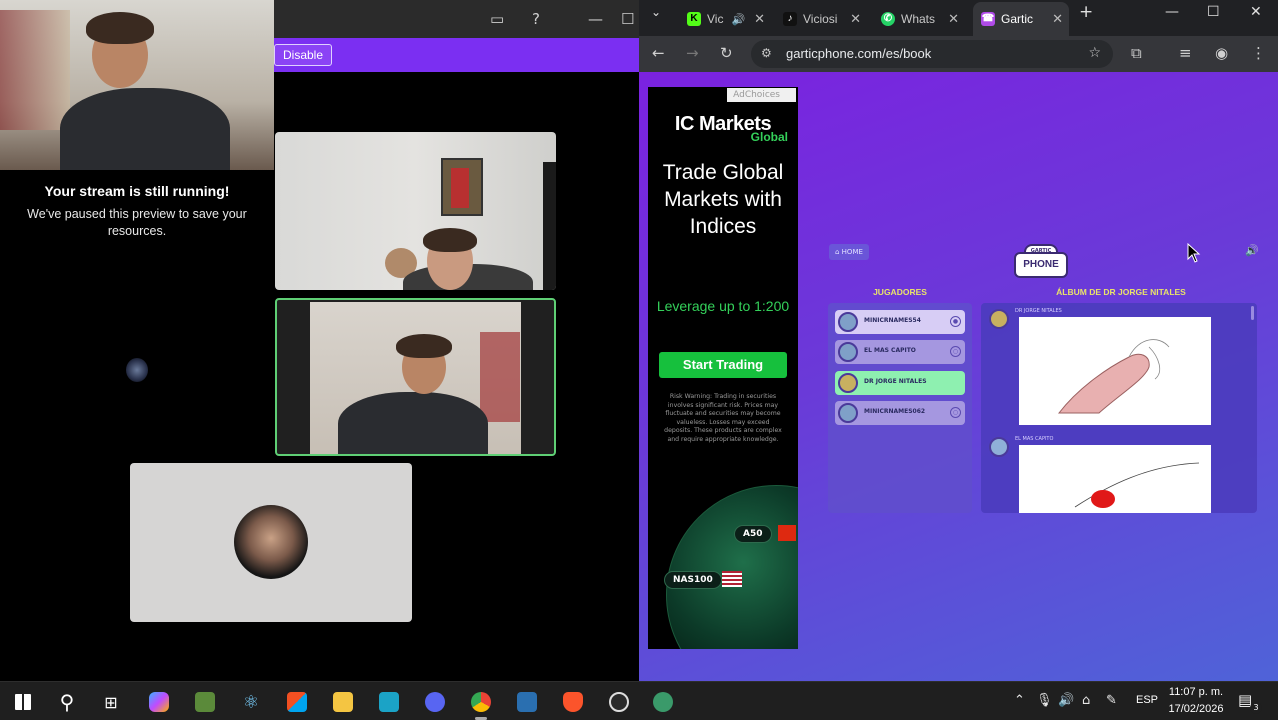 The image size is (1278, 720). What do you see at coordinates (1221, 53) in the screenshot?
I see `profile-icon: ◉` at bounding box center [1221, 53].